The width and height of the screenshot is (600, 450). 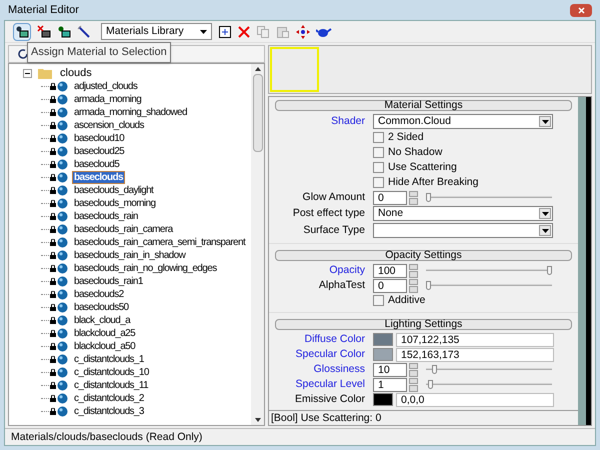 What do you see at coordinates (123, 229) in the screenshot?
I see `tree-item: baseclouds_rain_camera` at bounding box center [123, 229].